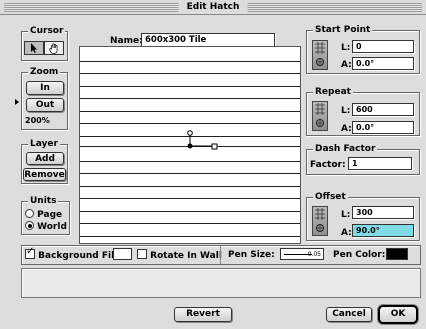  What do you see at coordinates (380, 163) in the screenshot?
I see `dash-factor-field: 1` at bounding box center [380, 163].